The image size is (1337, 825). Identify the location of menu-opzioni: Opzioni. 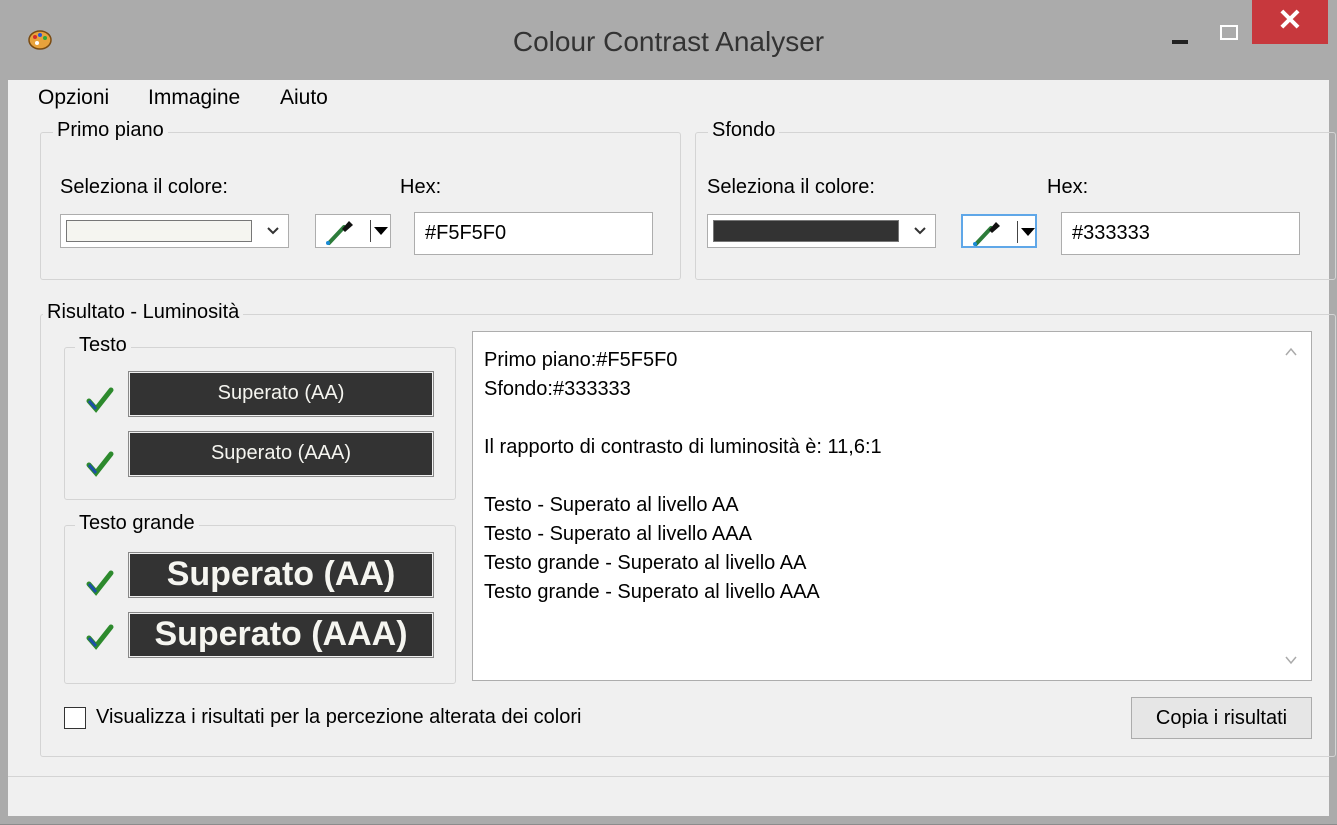
(73, 98).